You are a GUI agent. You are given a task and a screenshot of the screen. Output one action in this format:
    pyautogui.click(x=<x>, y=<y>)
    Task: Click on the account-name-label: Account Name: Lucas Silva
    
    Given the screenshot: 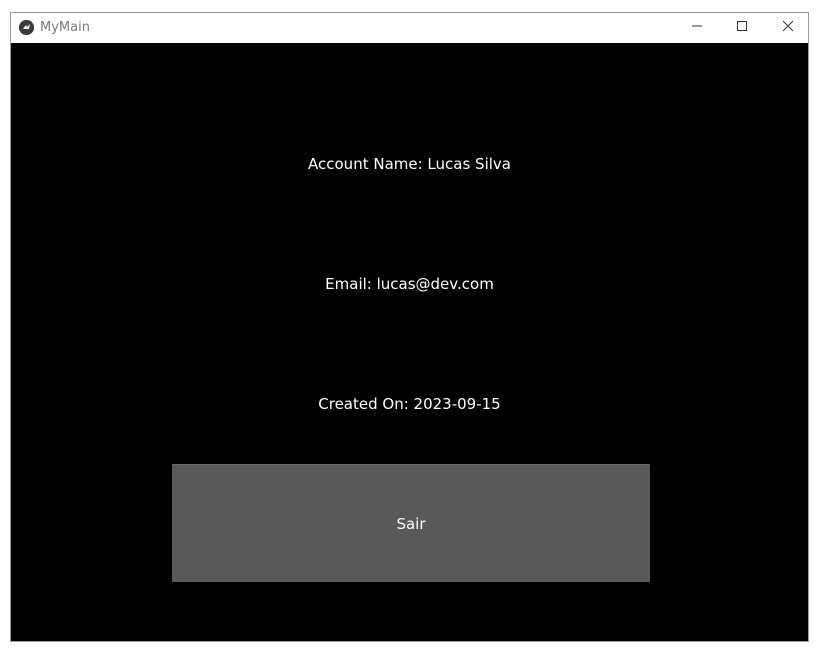 What is the action you would take?
    pyautogui.click(x=409, y=164)
    